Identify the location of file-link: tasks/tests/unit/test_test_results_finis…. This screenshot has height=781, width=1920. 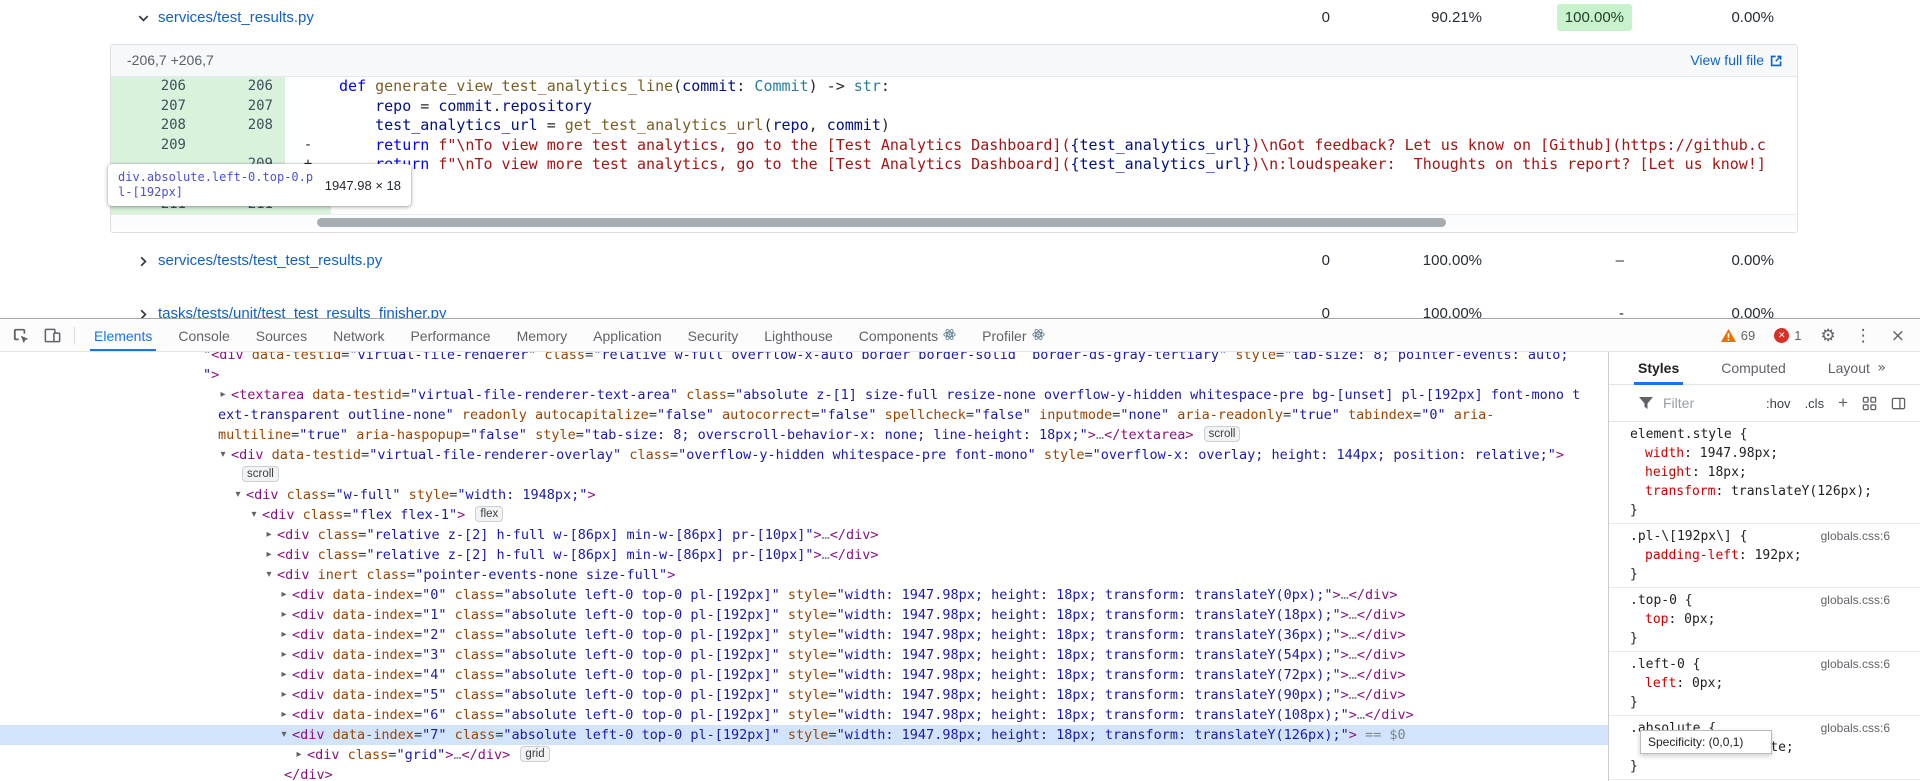
(302, 311).